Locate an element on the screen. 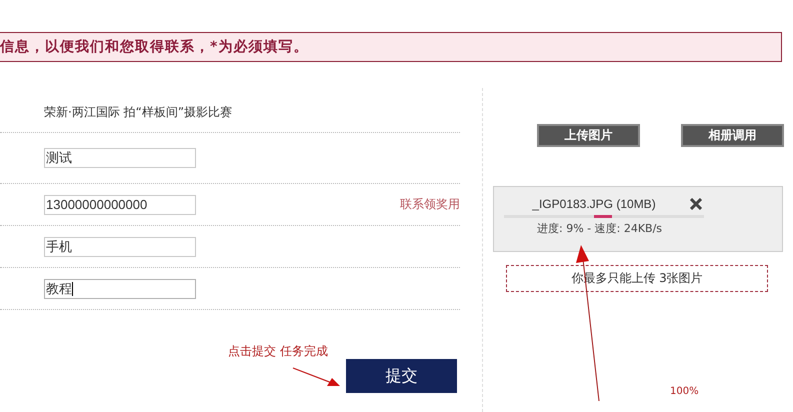 This screenshot has width=793, height=412. contest-title: 荣新·两江国际 拍“样板间”摄影比赛 is located at coordinates (138, 112).